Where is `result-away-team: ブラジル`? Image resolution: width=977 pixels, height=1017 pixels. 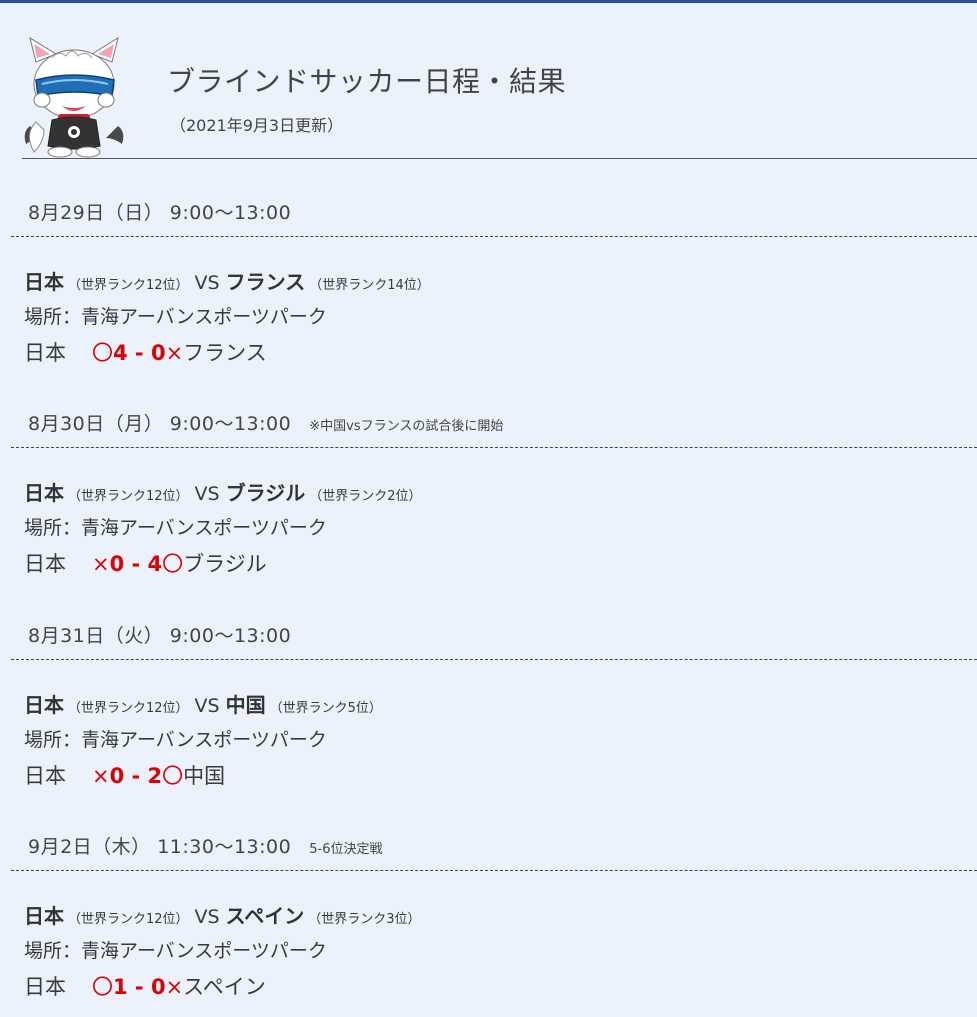
result-away-team: ブラジル is located at coordinates (225, 564).